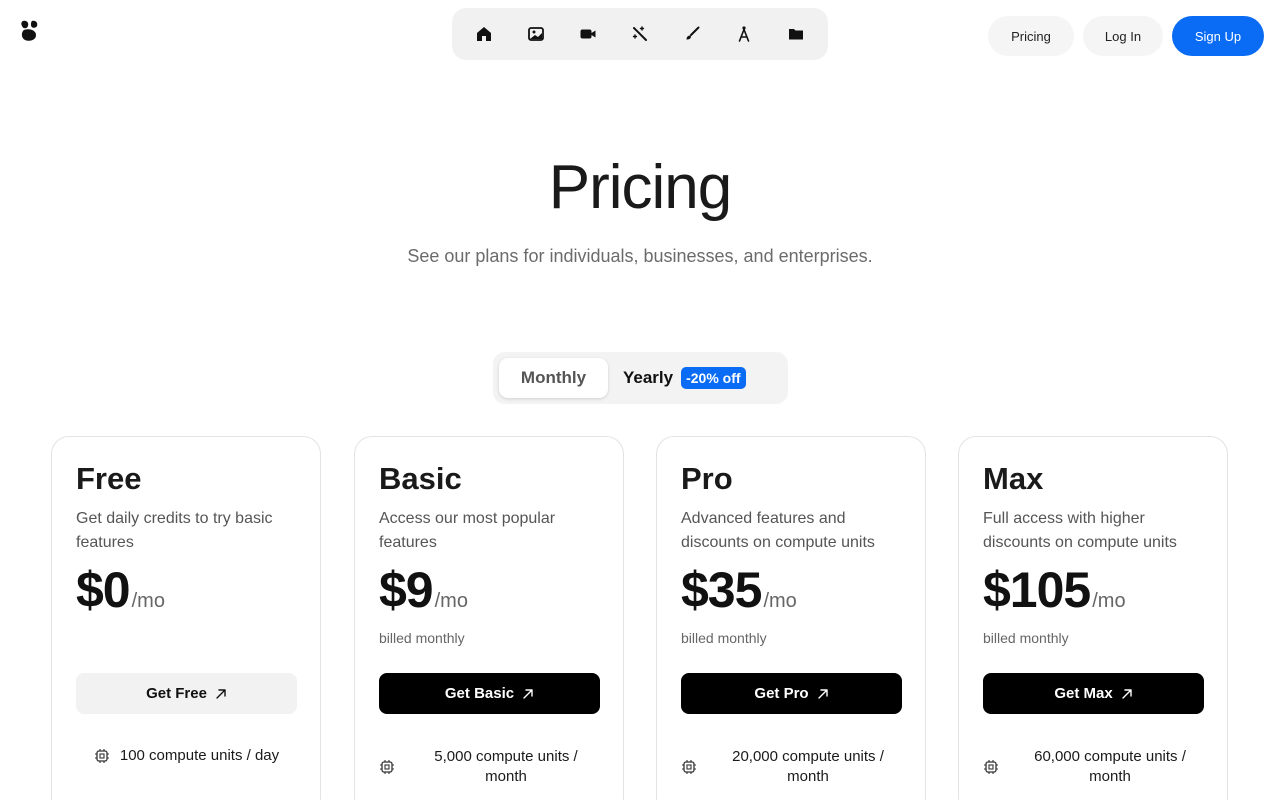  I want to click on get-free-button: Get Free, so click(186, 693).